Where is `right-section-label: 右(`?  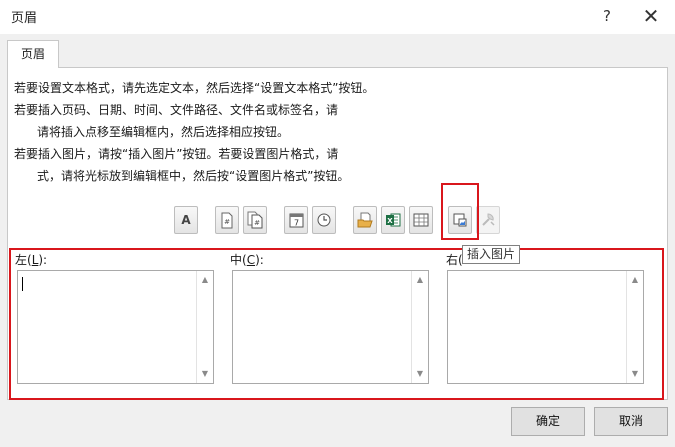
right-section-label: 右( is located at coordinates (454, 260).